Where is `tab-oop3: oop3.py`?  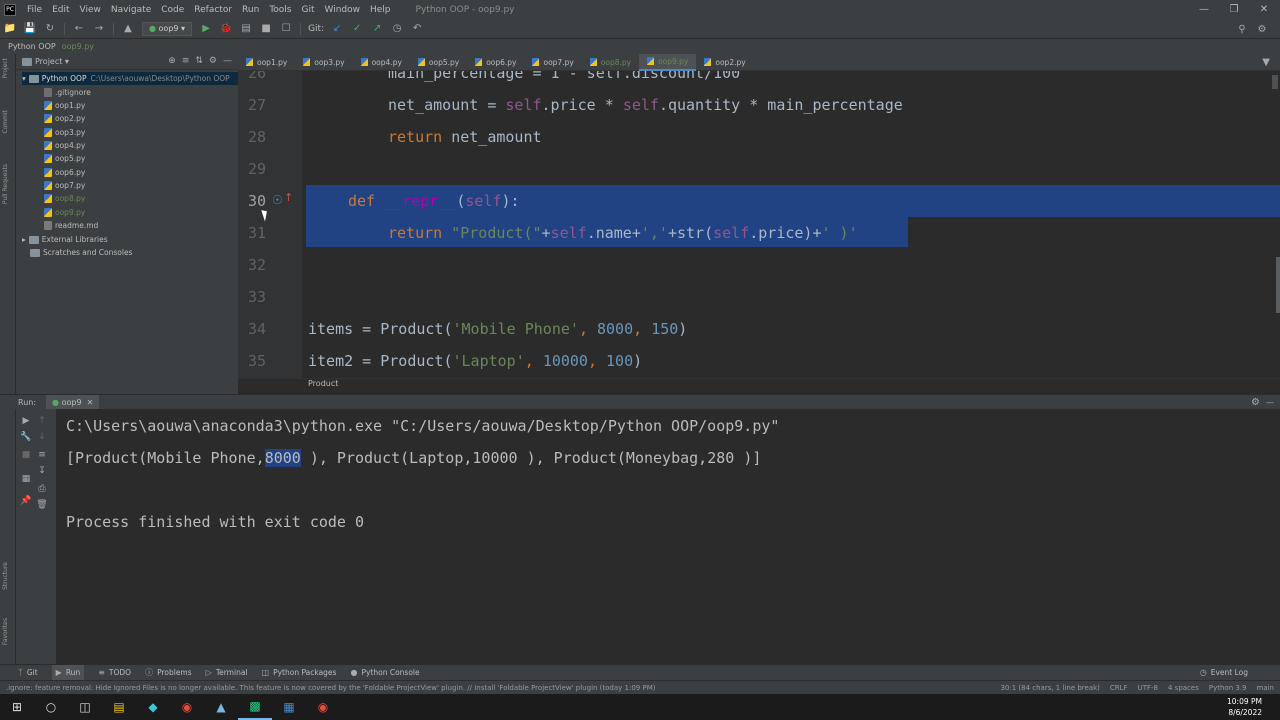 tab-oop3: oop3.py is located at coordinates (323, 62).